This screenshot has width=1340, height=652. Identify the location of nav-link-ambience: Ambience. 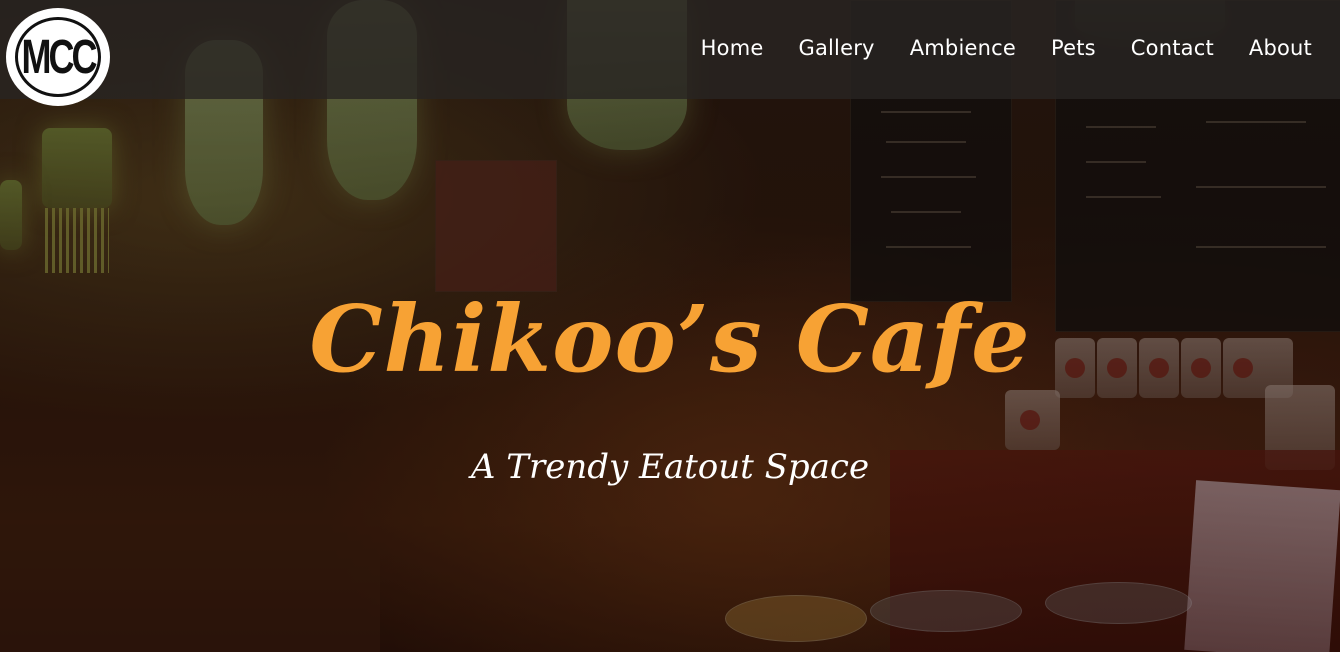
(963, 48).